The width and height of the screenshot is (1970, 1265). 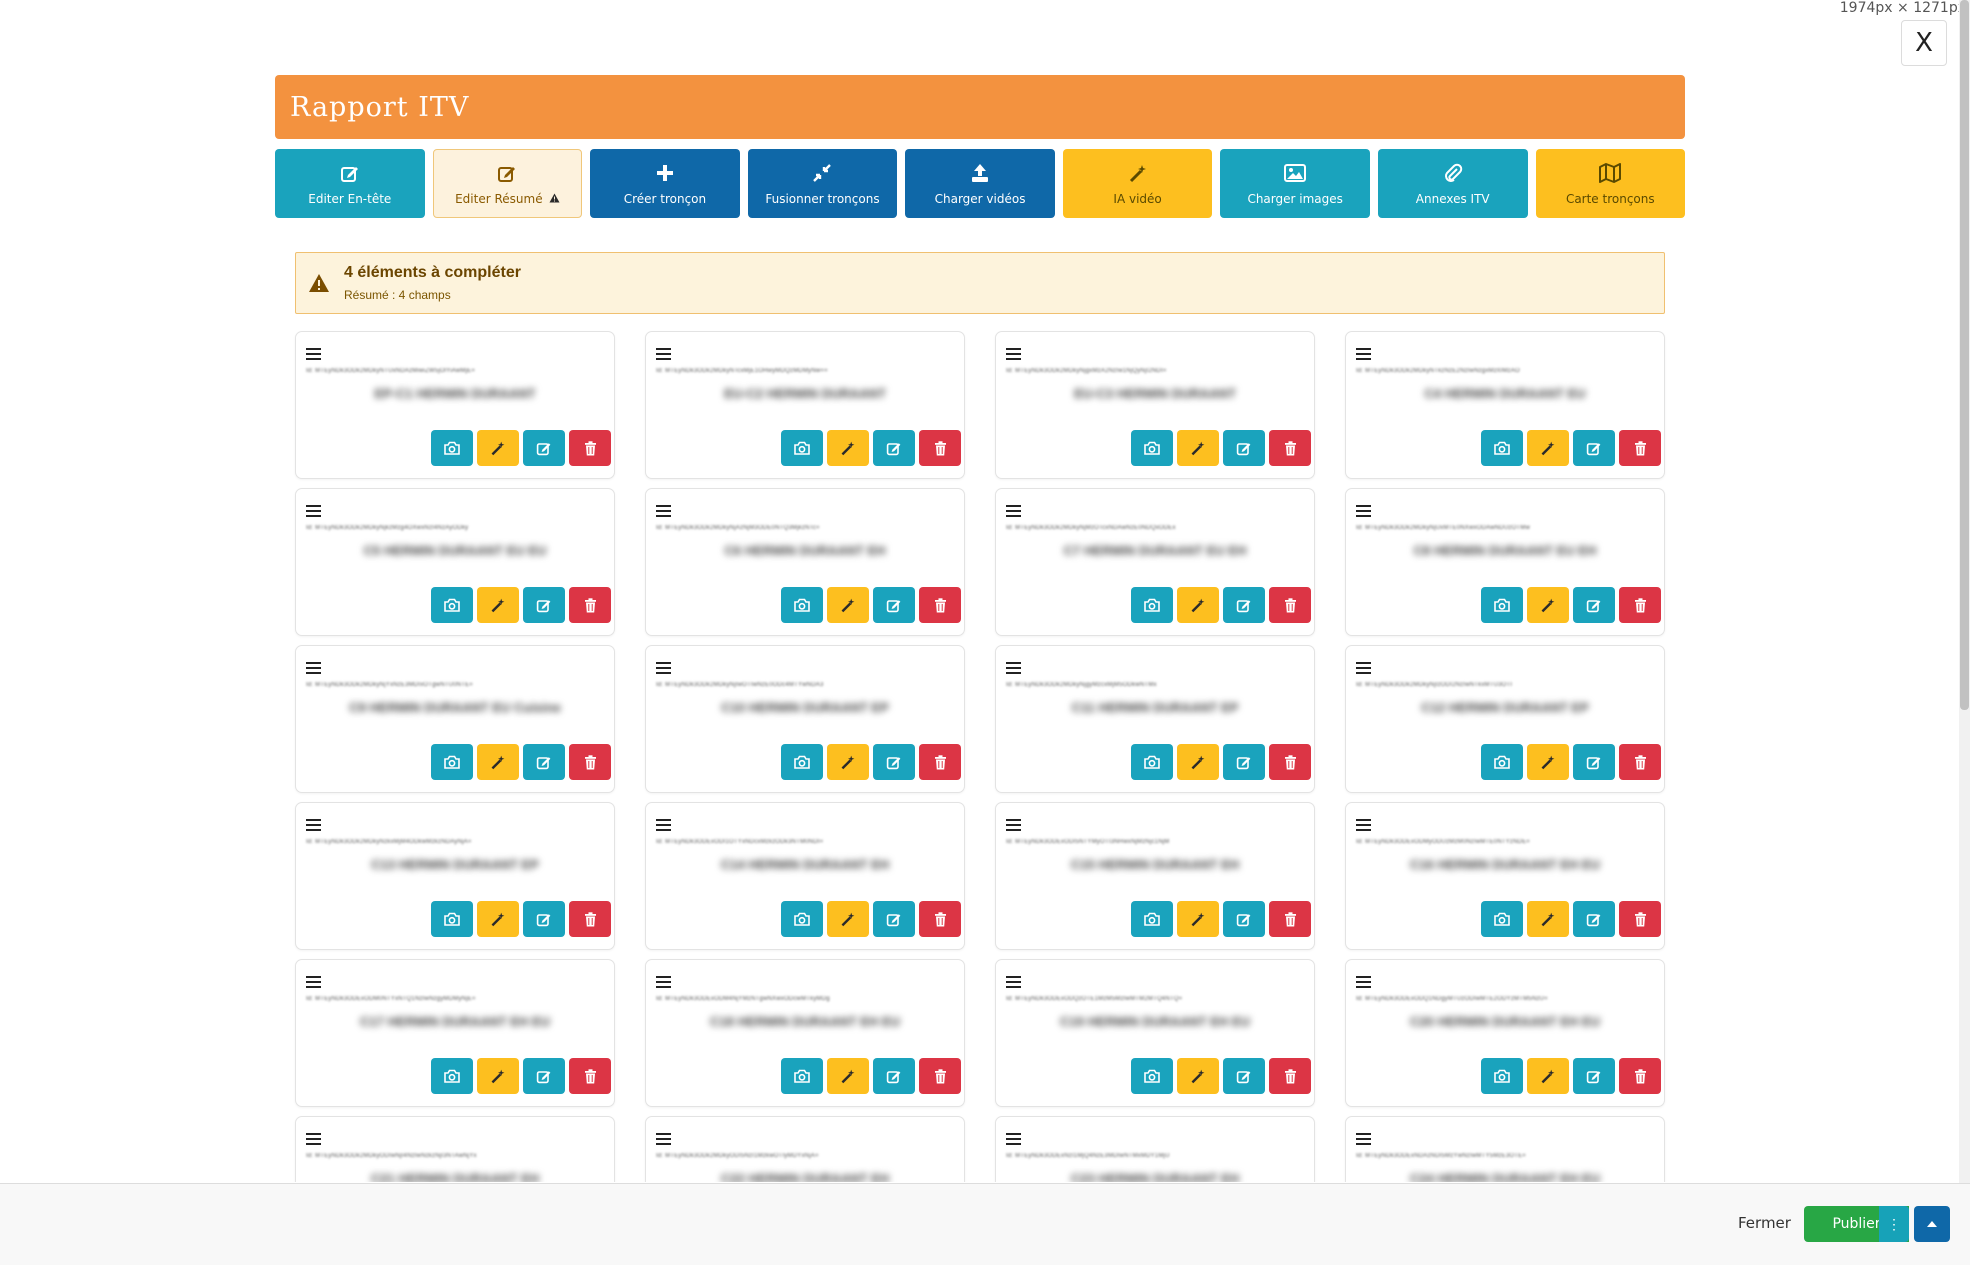 I want to click on scroll-top-button, so click(x=1932, y=1224).